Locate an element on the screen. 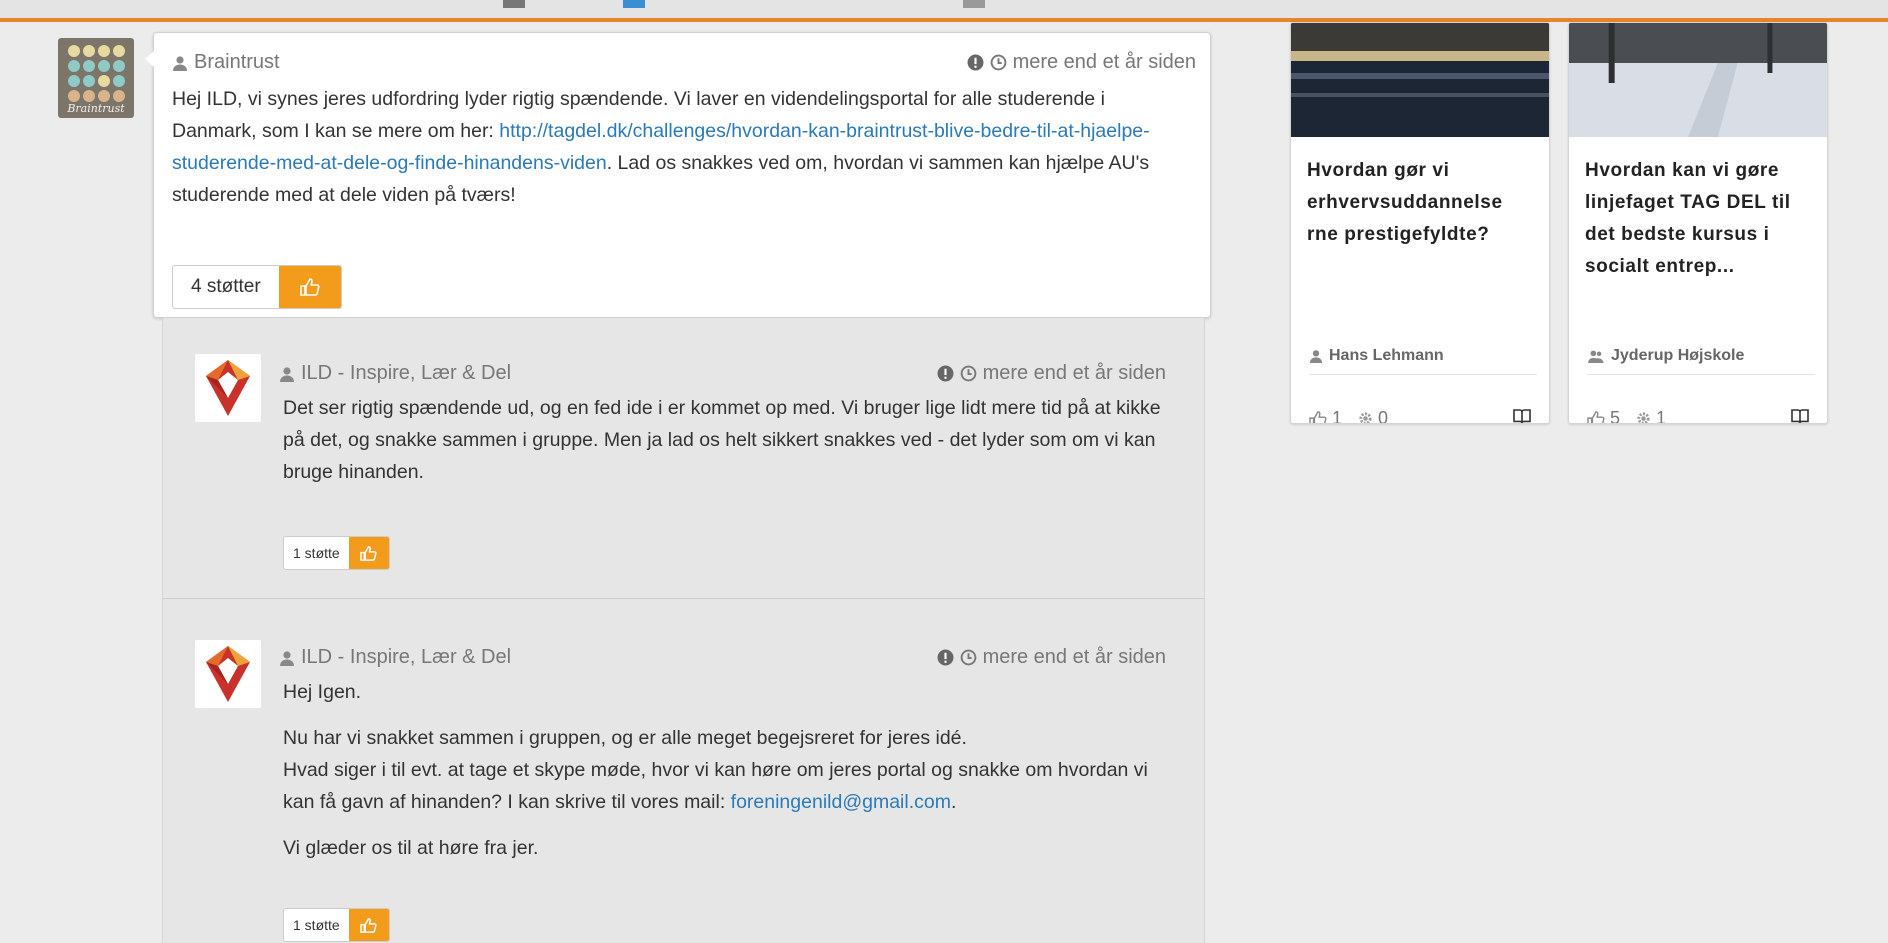  avatar-text: Braintrust is located at coordinates (96, 108).